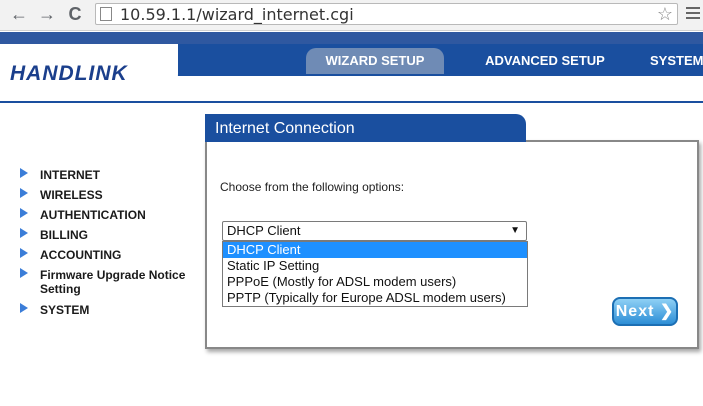 The height and width of the screenshot is (406, 703). I want to click on brand-logo: HANDLINK, so click(69, 73).